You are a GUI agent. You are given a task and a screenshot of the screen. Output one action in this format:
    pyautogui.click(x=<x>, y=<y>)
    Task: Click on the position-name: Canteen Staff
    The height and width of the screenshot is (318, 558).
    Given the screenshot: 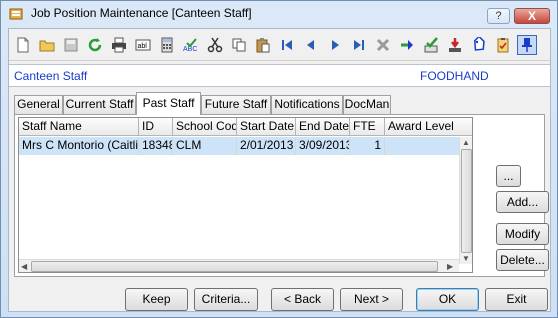 What is the action you would take?
    pyautogui.click(x=51, y=76)
    